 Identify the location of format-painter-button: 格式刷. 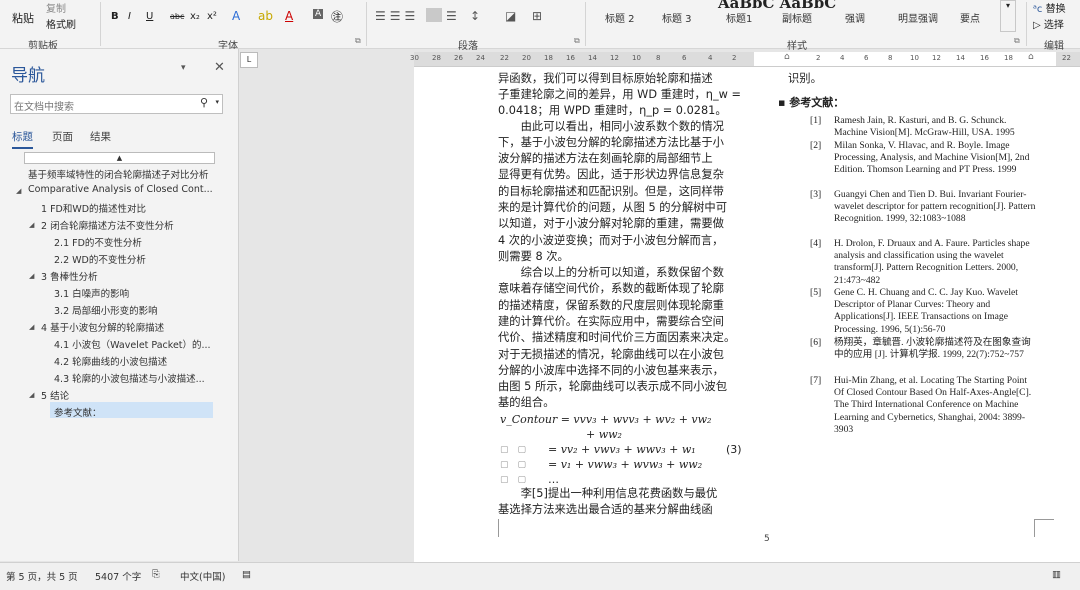
(61, 23).